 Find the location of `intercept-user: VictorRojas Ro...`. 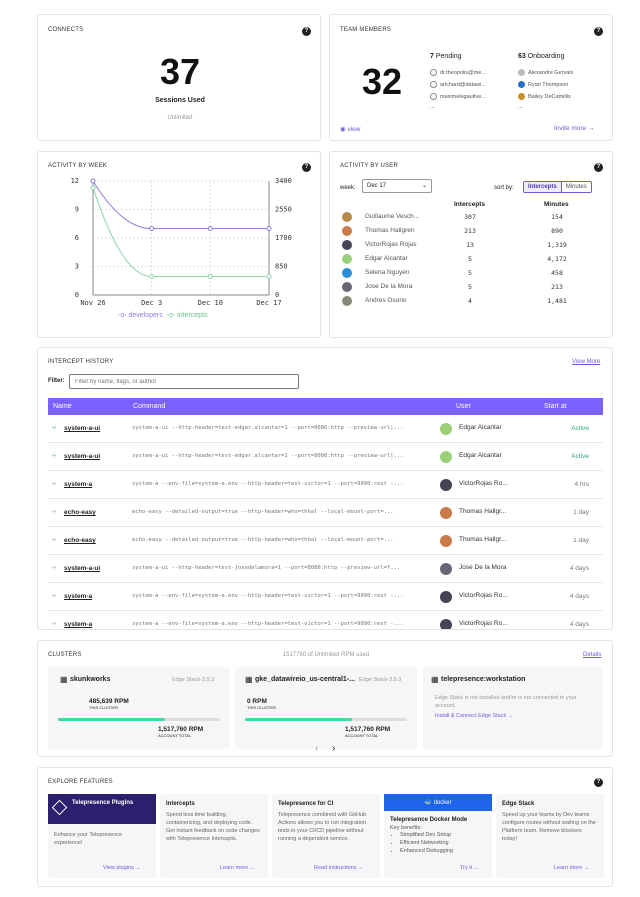

intercept-user: VictorRojas Ro... is located at coordinates (483, 595).